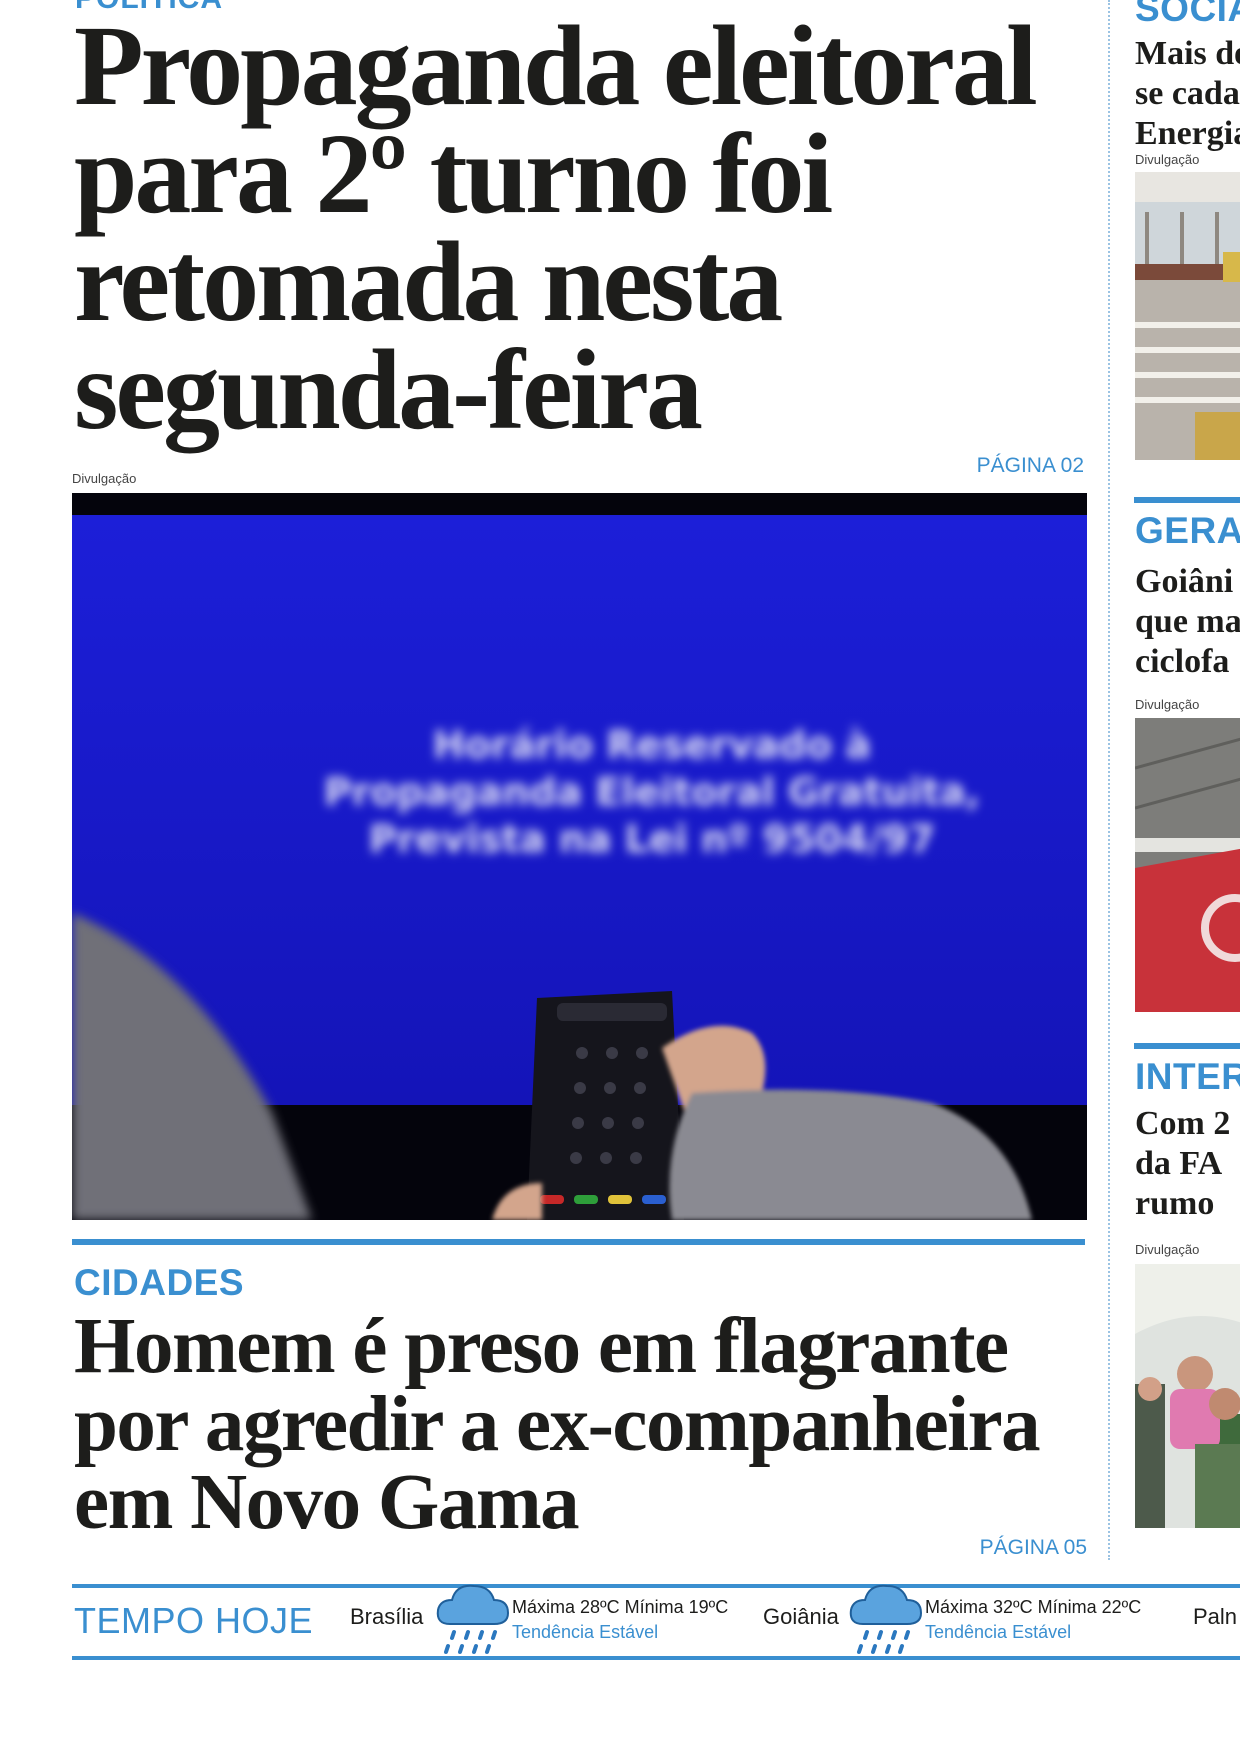  What do you see at coordinates (1175, 1203) in the screenshot?
I see `sidebar-headline-line: rumo` at bounding box center [1175, 1203].